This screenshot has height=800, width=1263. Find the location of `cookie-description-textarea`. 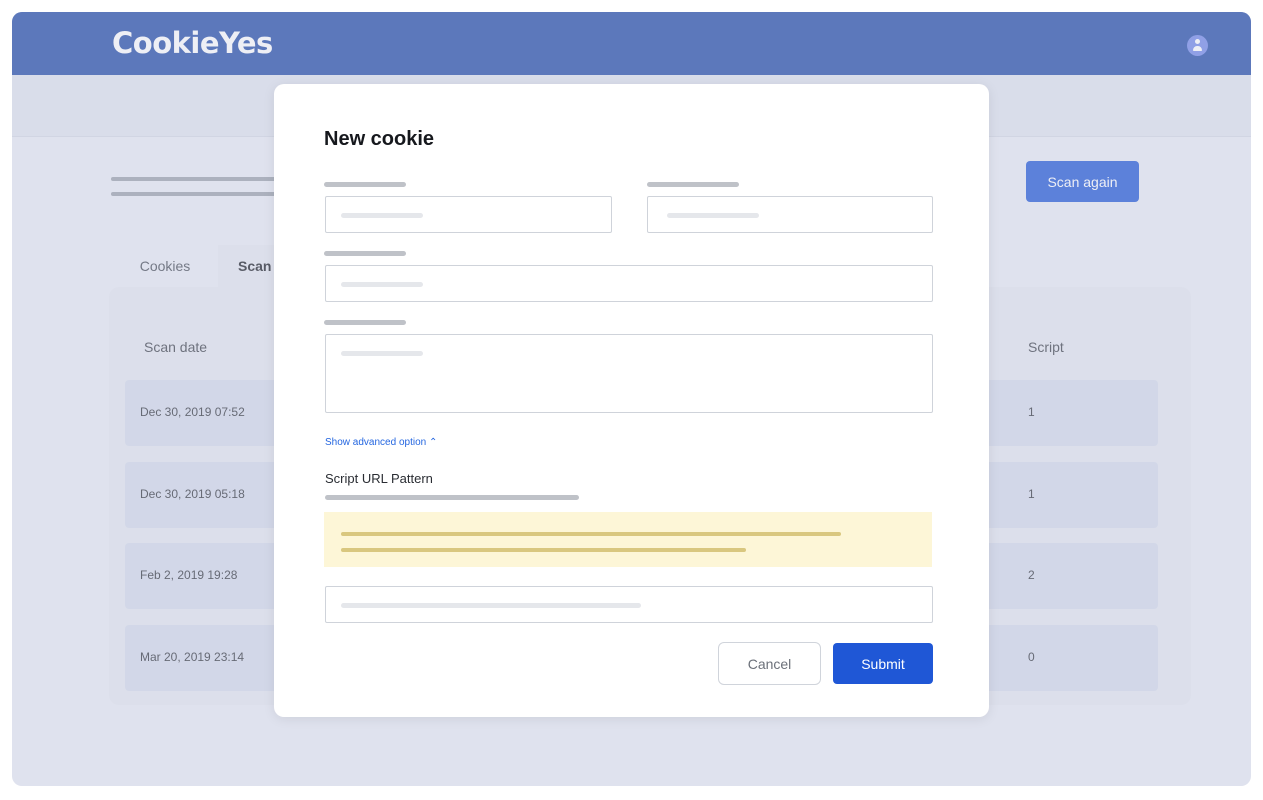

cookie-description-textarea is located at coordinates (629, 373).